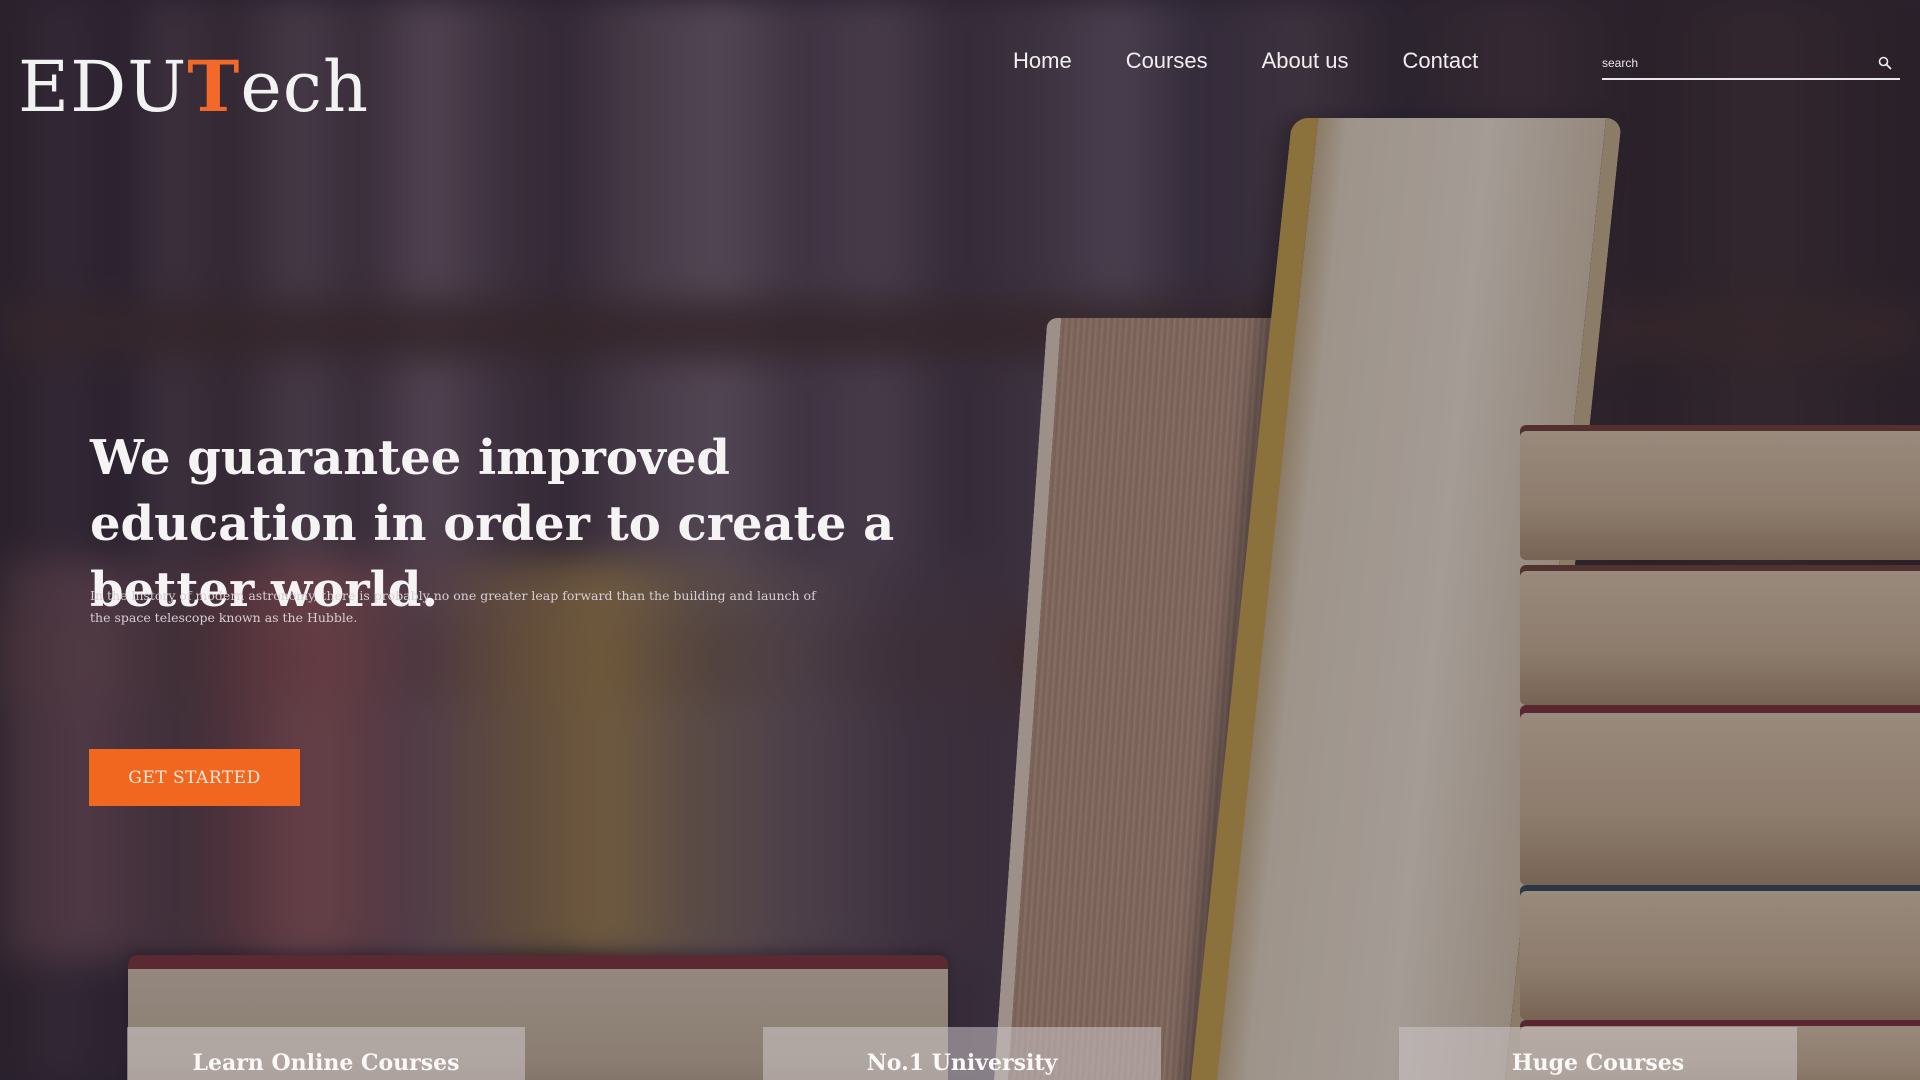 The height and width of the screenshot is (1080, 1920). What do you see at coordinates (1732, 63) in the screenshot?
I see `search-input` at bounding box center [1732, 63].